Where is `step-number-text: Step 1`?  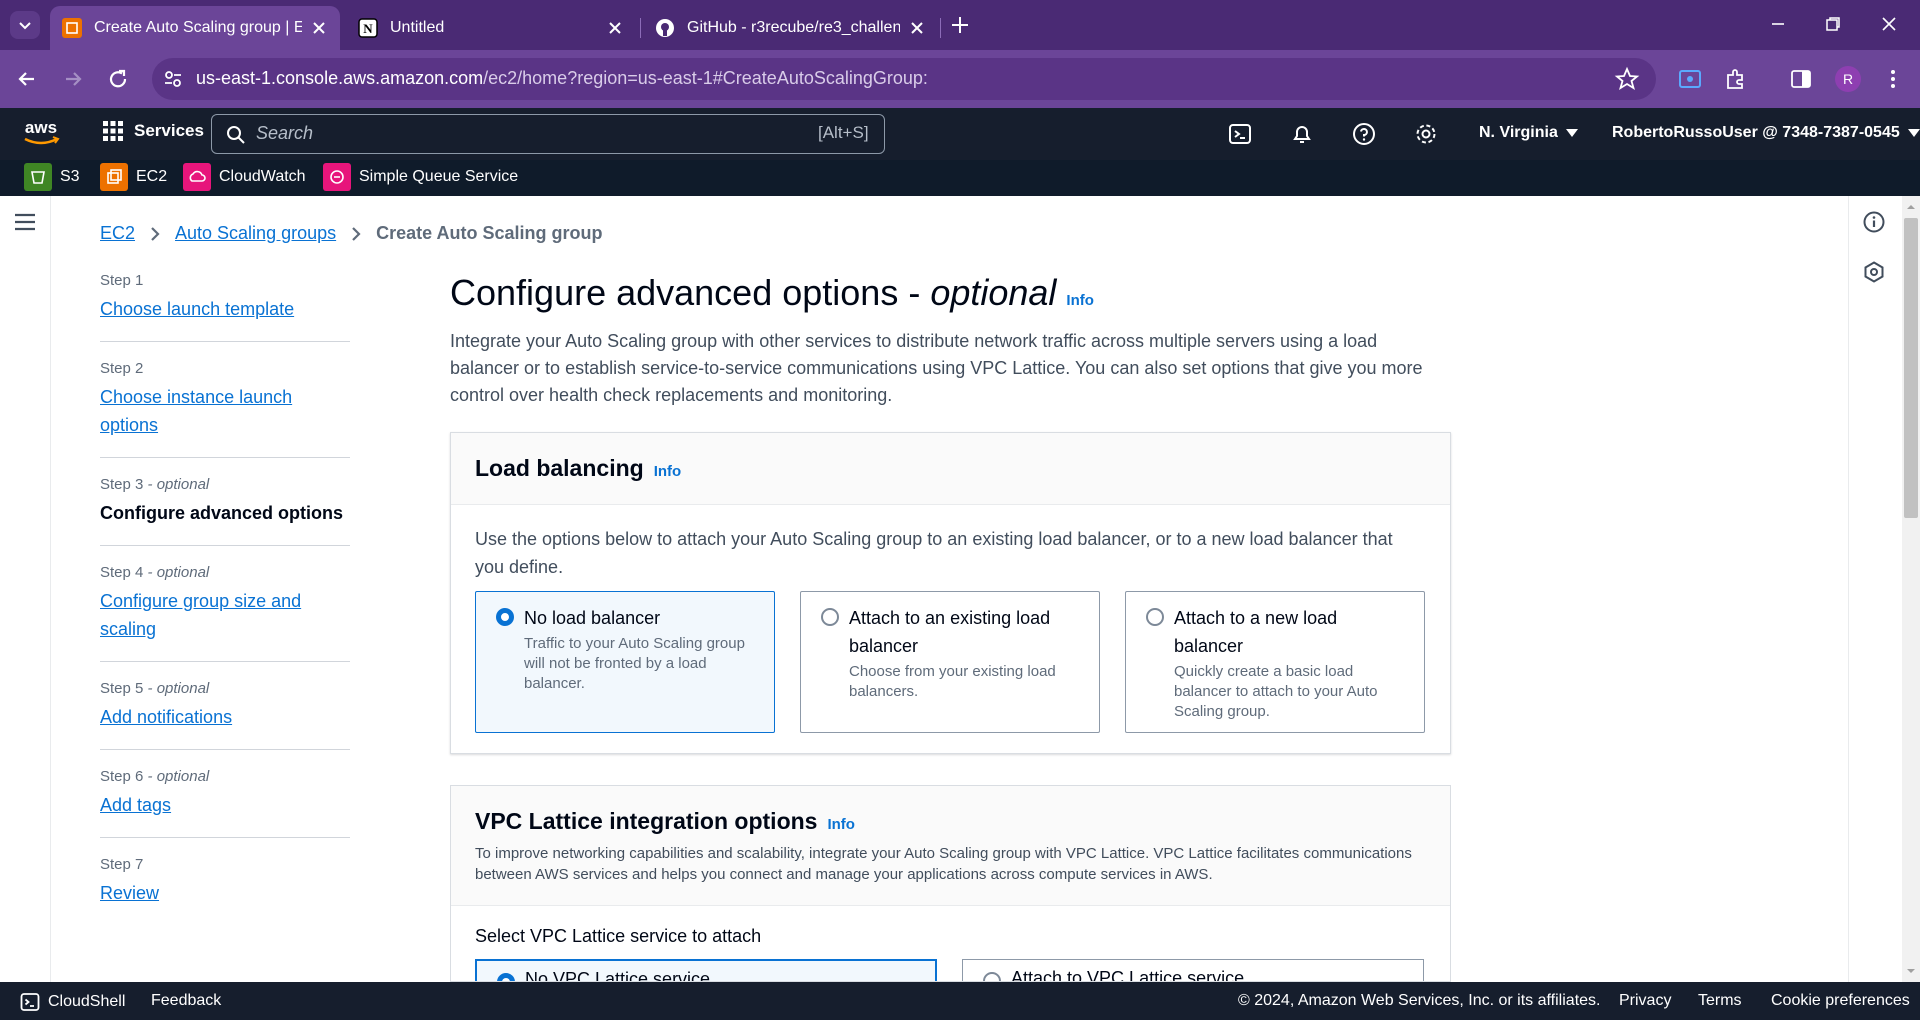 step-number-text: Step 1 is located at coordinates (122, 280).